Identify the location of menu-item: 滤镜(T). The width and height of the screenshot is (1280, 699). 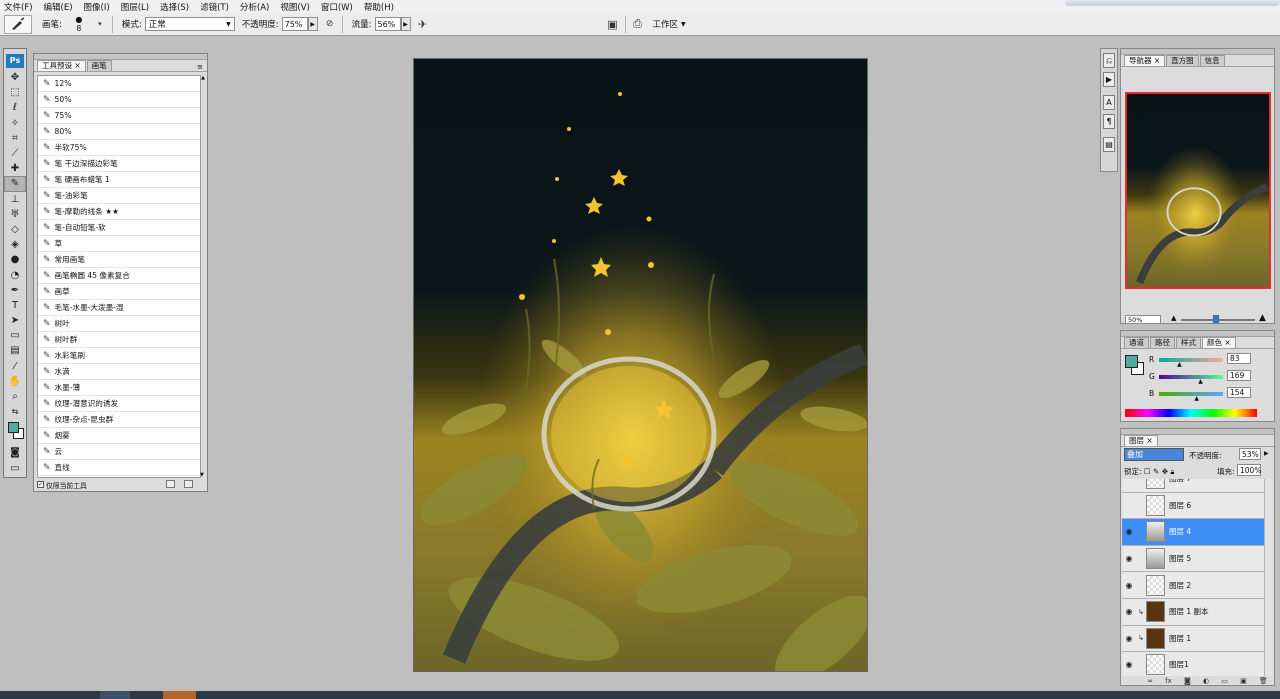
(214, 7).